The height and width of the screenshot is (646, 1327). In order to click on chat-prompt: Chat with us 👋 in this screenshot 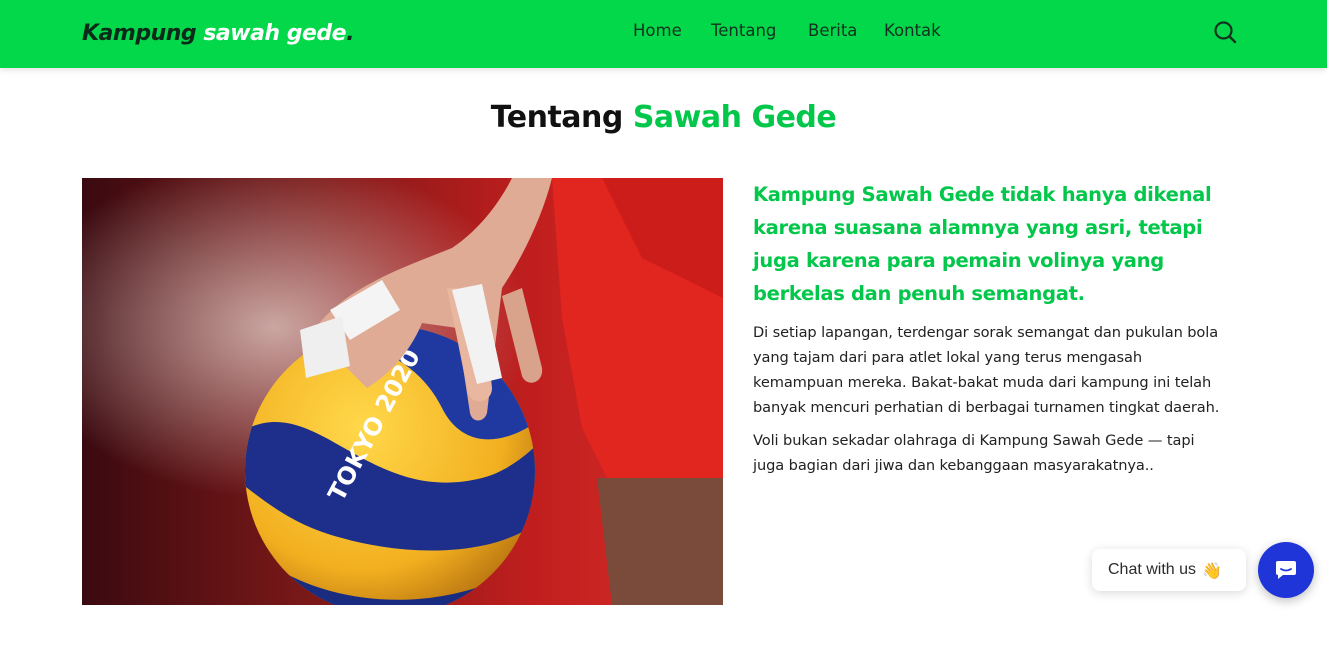, I will do `click(1169, 570)`.